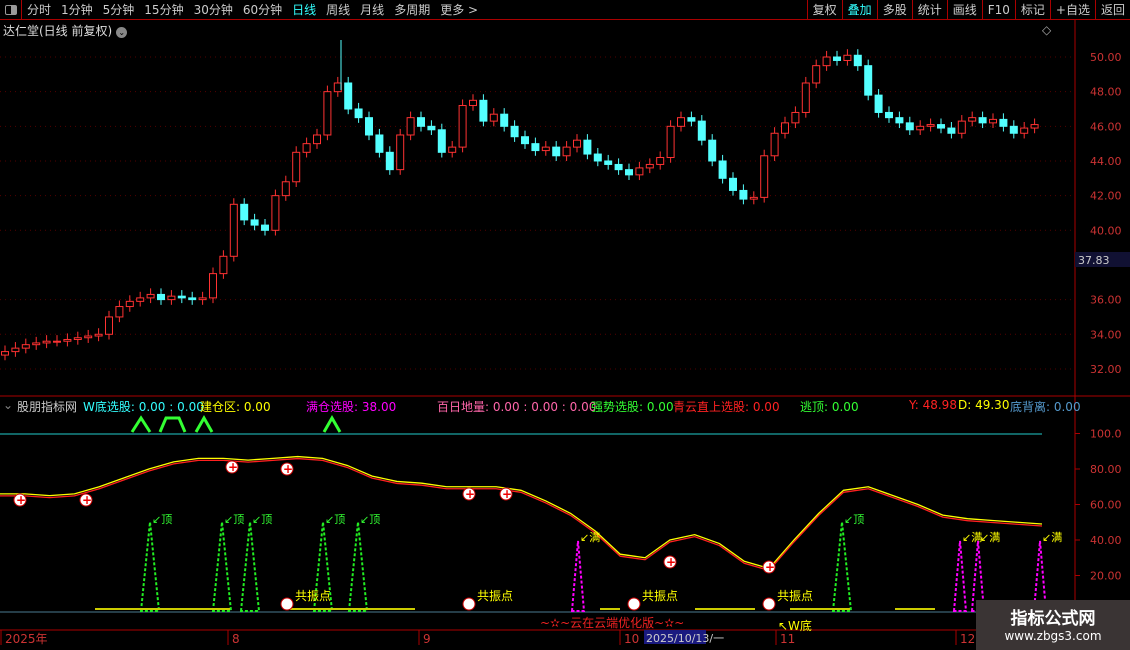 This screenshot has width=1130, height=650. What do you see at coordinates (1106, 92) in the screenshot?
I see `price-label: 48.00` at bounding box center [1106, 92].